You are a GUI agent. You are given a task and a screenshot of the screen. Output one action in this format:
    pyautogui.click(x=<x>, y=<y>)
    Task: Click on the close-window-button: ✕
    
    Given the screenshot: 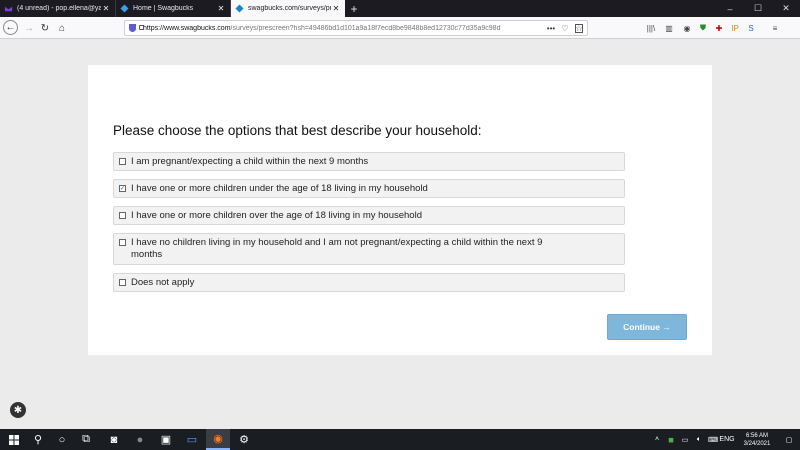 What is the action you would take?
    pyautogui.click(x=786, y=8)
    